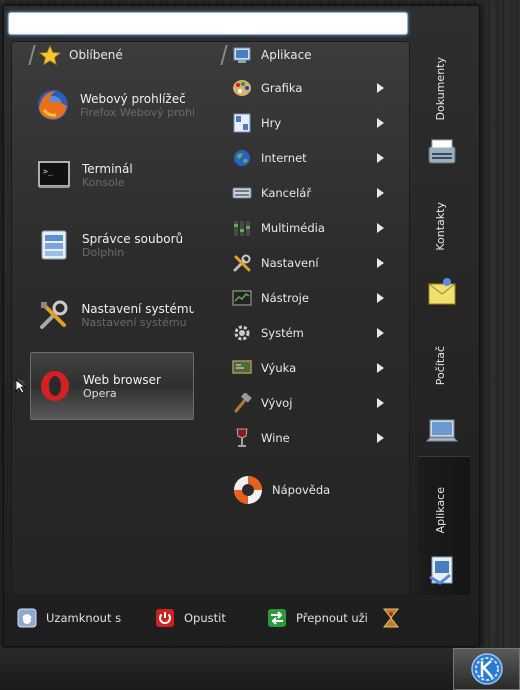 This screenshot has height=690, width=520. What do you see at coordinates (332, 618) in the screenshot?
I see `switch-user-label: Přepnout uži` at bounding box center [332, 618].